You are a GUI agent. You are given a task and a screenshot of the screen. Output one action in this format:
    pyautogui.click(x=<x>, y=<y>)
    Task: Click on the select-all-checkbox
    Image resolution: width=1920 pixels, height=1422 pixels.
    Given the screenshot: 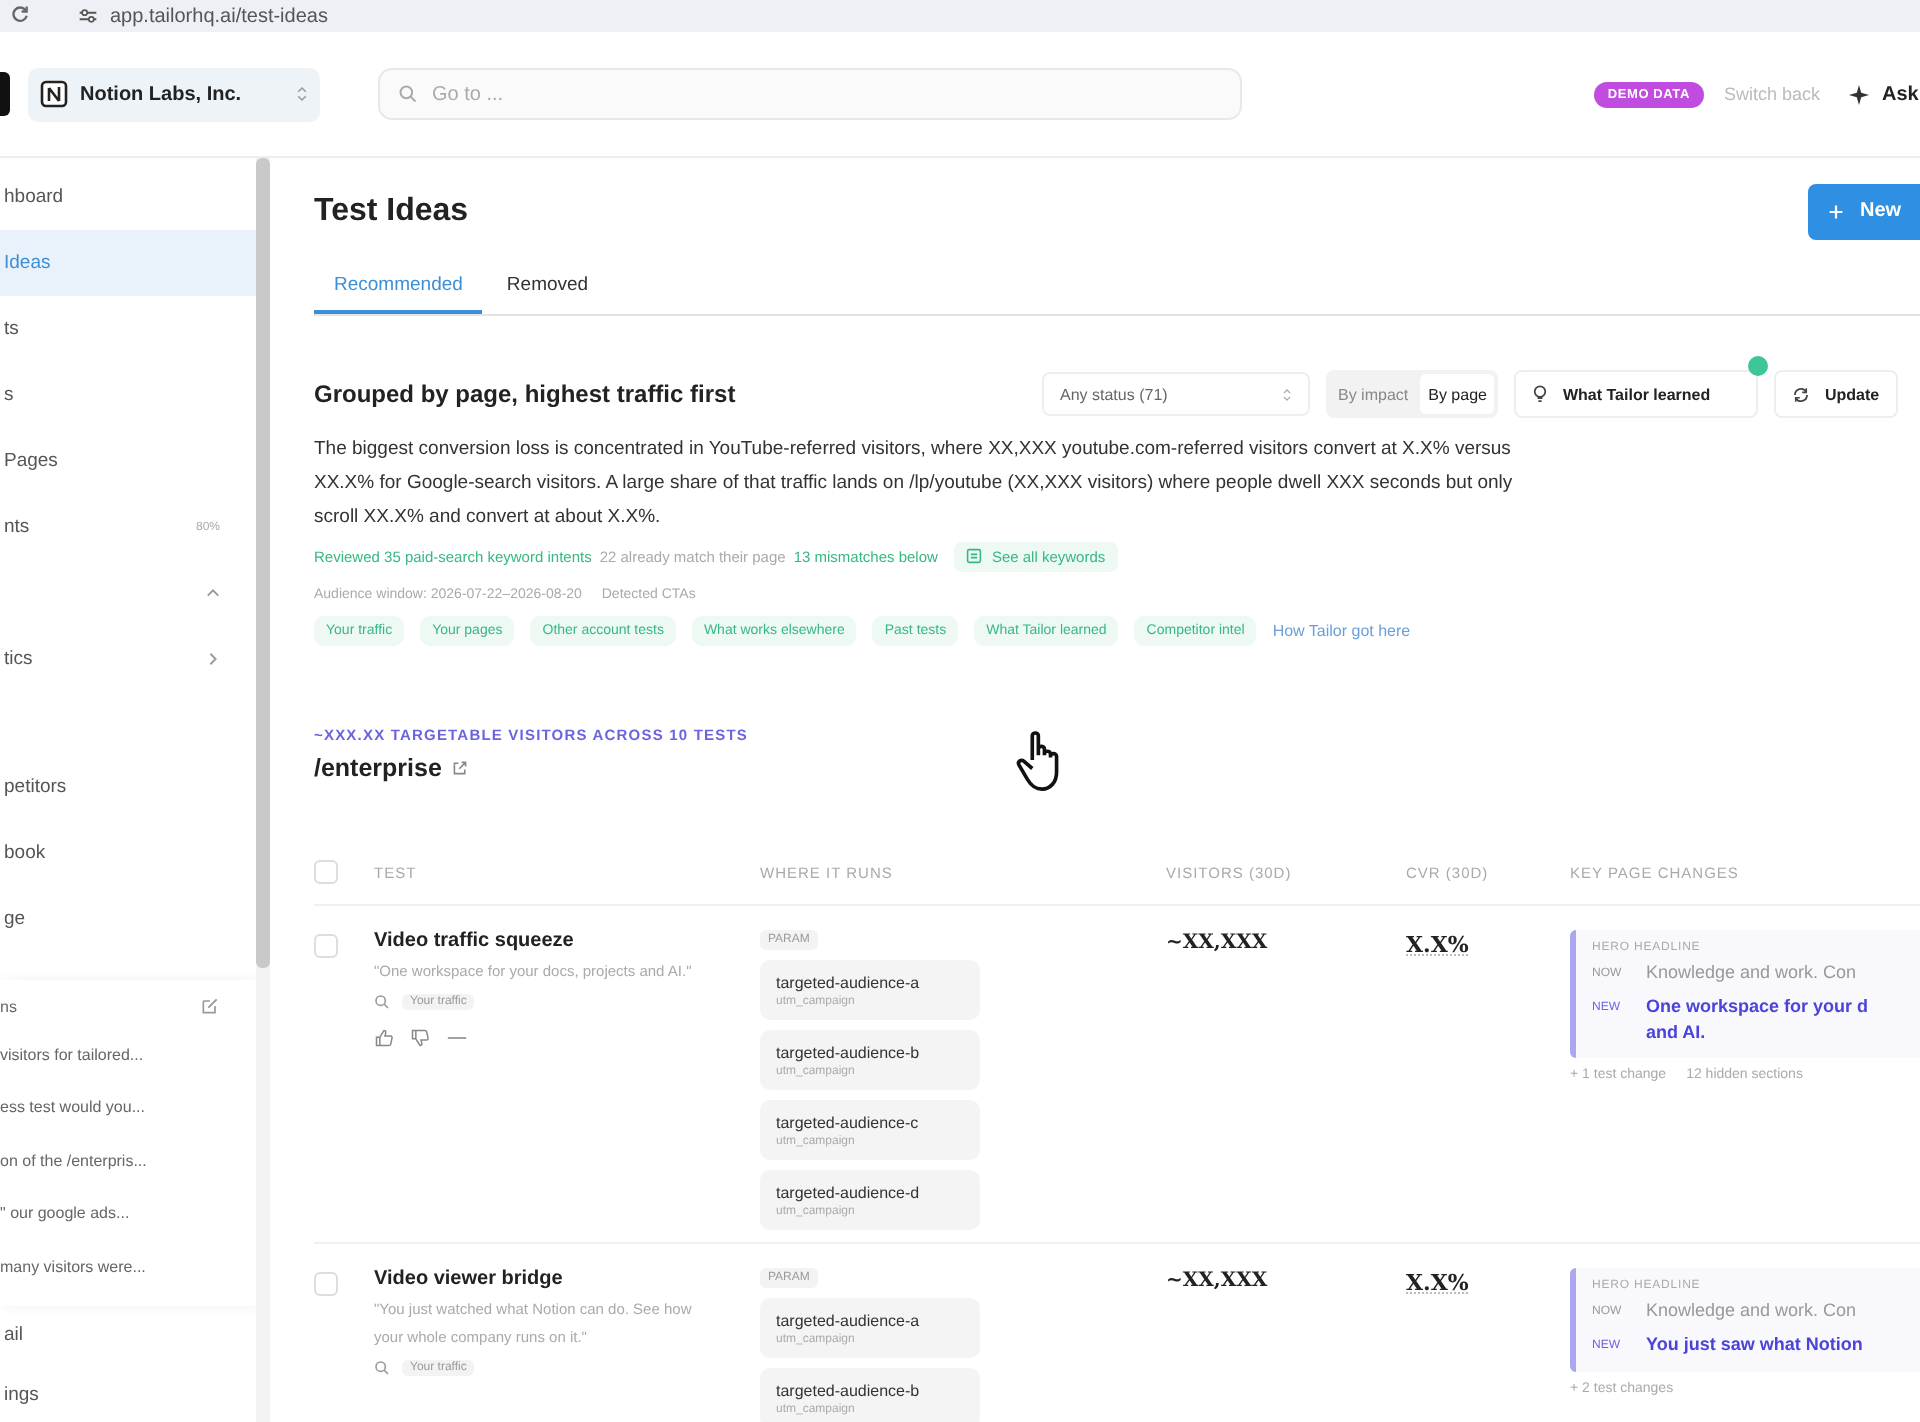 What is the action you would take?
    pyautogui.click(x=326, y=872)
    